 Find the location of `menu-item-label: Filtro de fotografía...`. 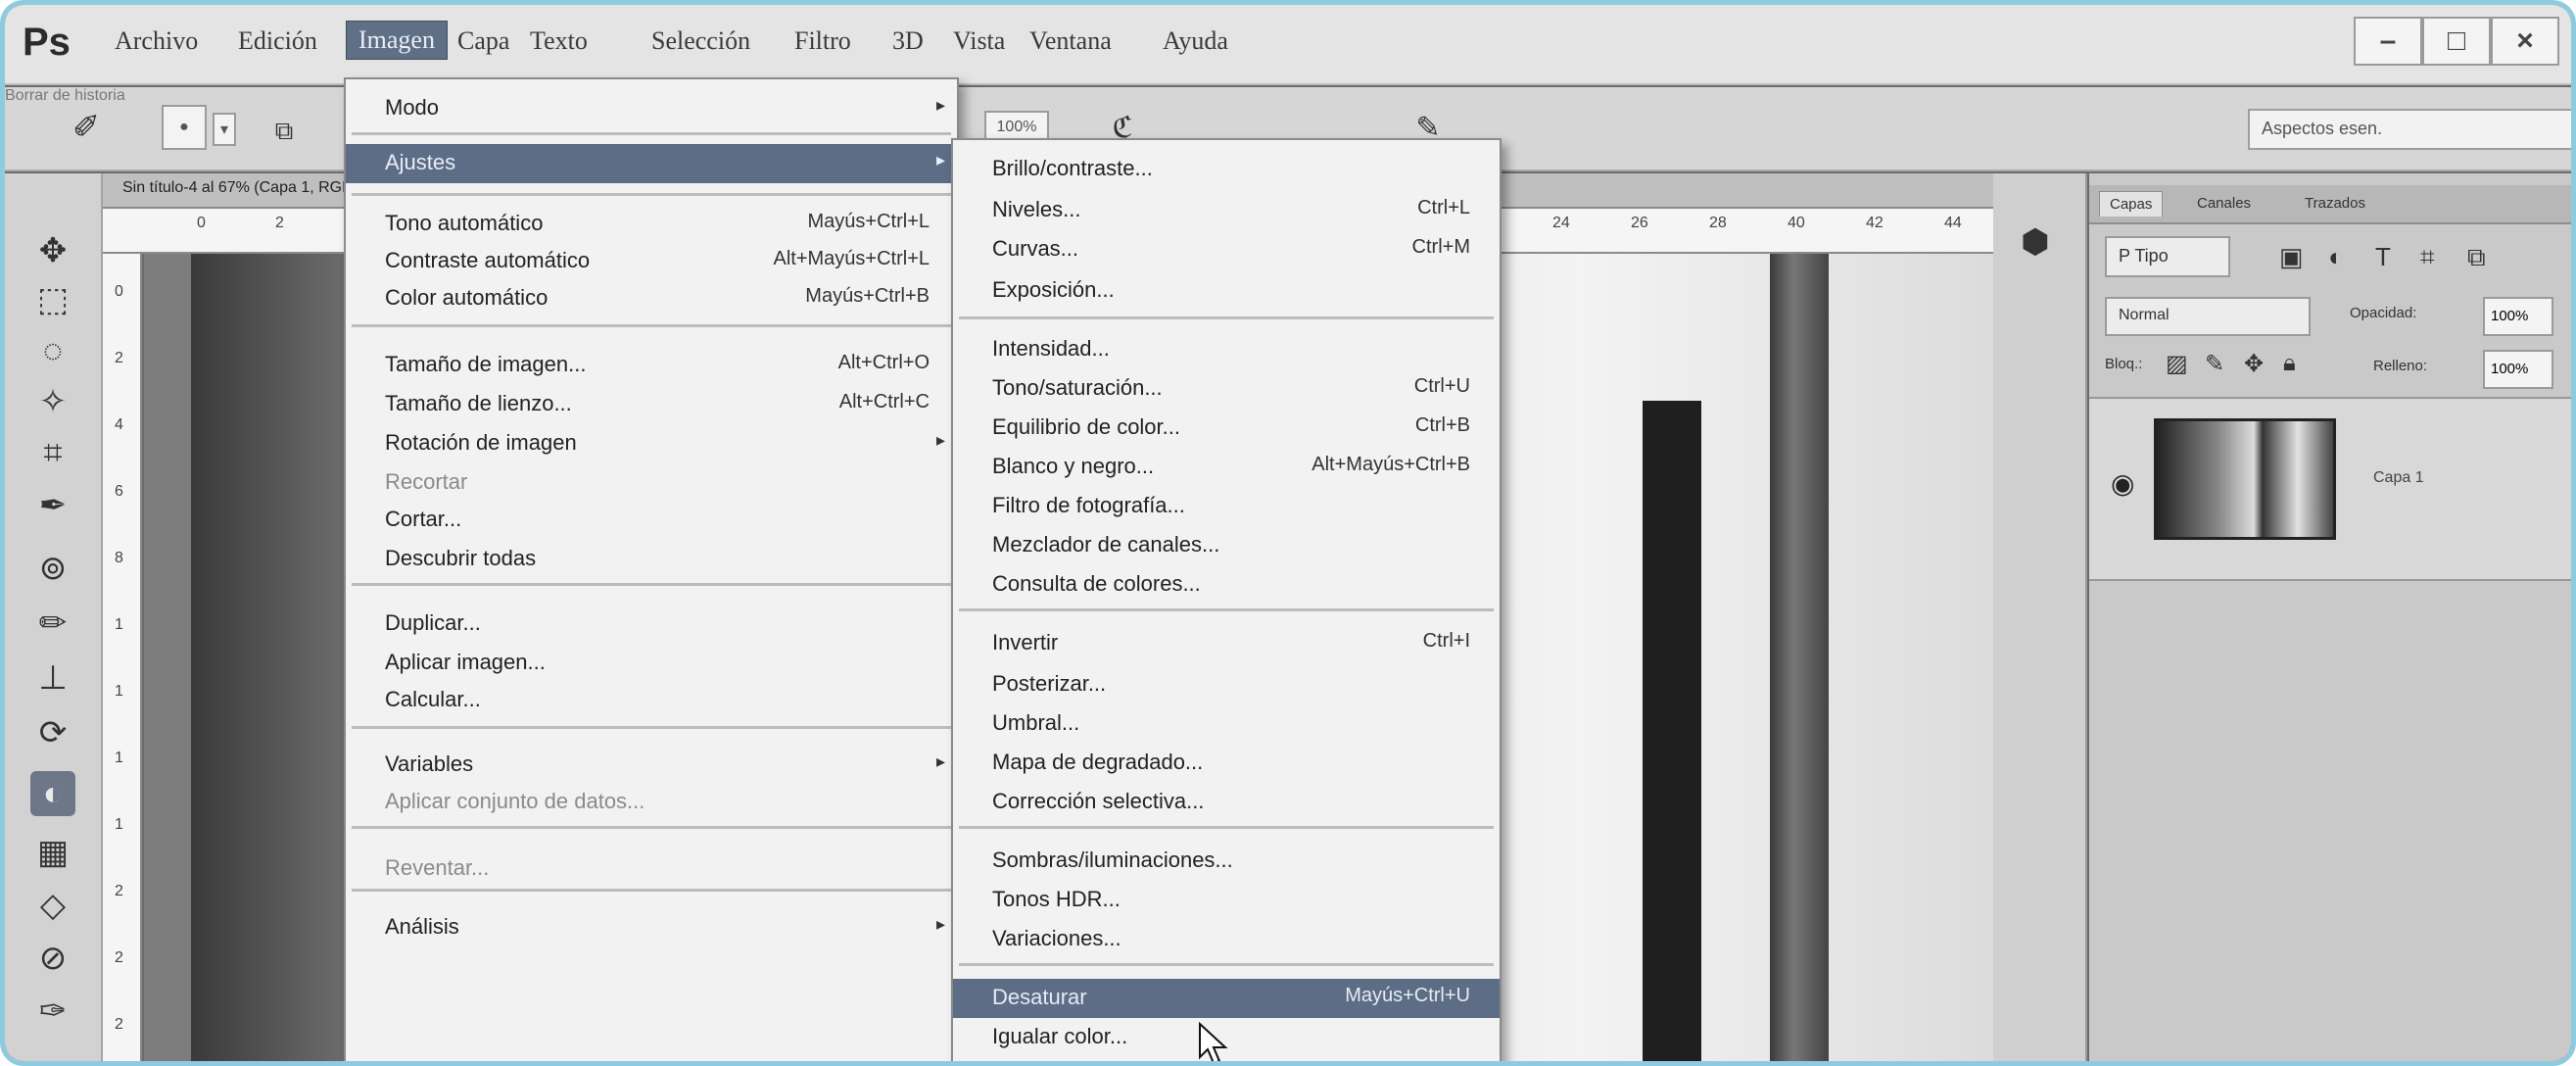

menu-item-label: Filtro de fotografía... is located at coordinates (1088, 505).